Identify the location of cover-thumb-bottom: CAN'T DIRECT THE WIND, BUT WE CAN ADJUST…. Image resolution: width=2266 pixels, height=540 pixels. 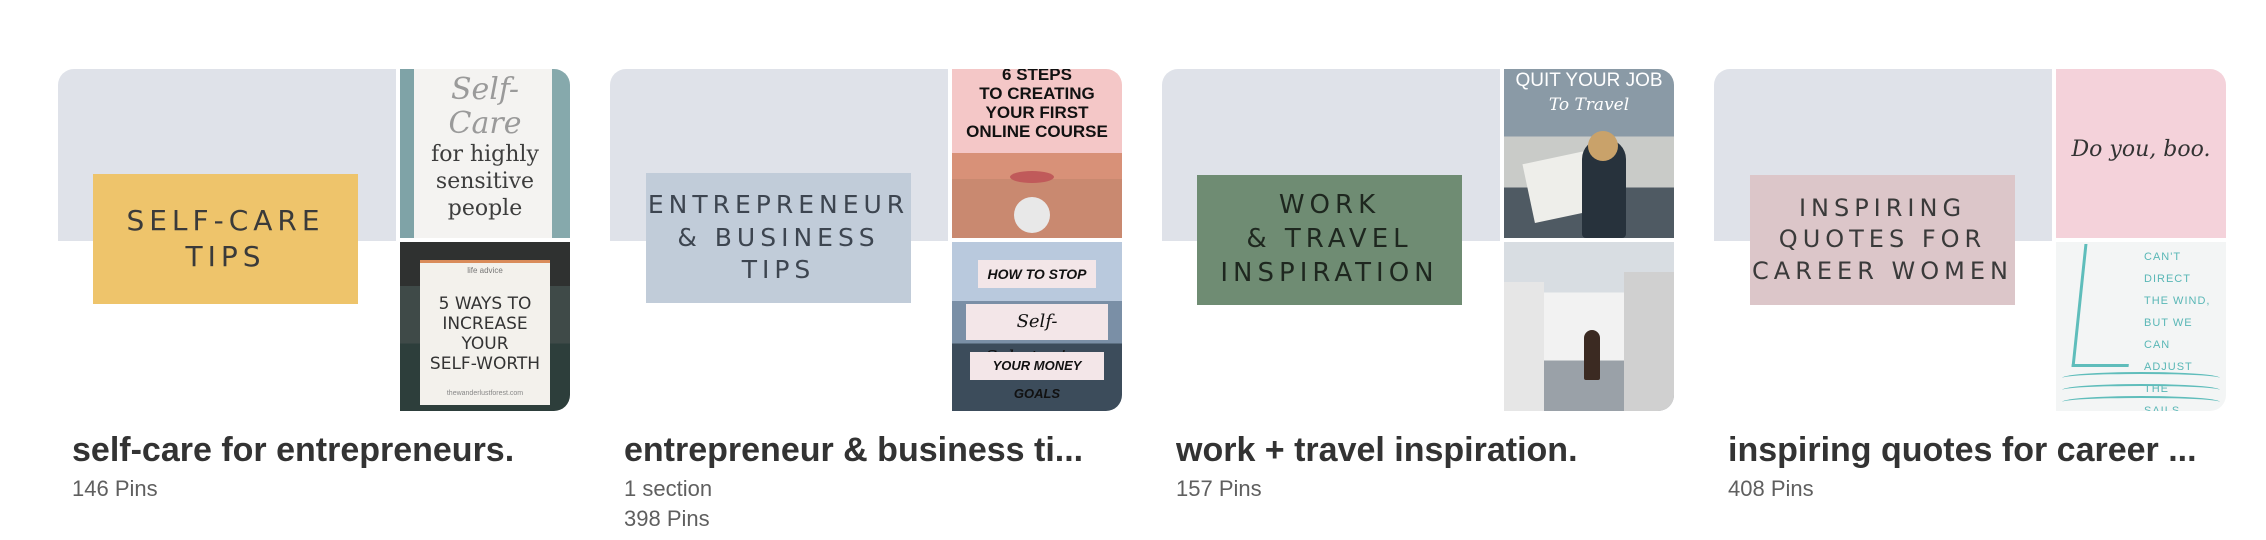
(2141, 326).